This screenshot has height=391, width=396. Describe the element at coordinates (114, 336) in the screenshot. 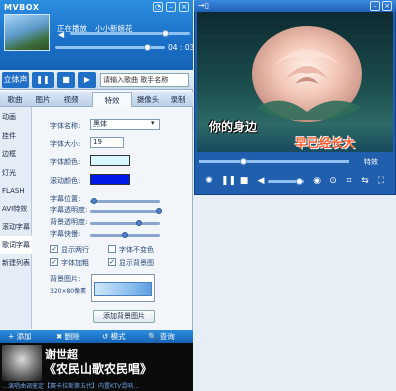

I see `mode-button: ↺ 模式` at that location.